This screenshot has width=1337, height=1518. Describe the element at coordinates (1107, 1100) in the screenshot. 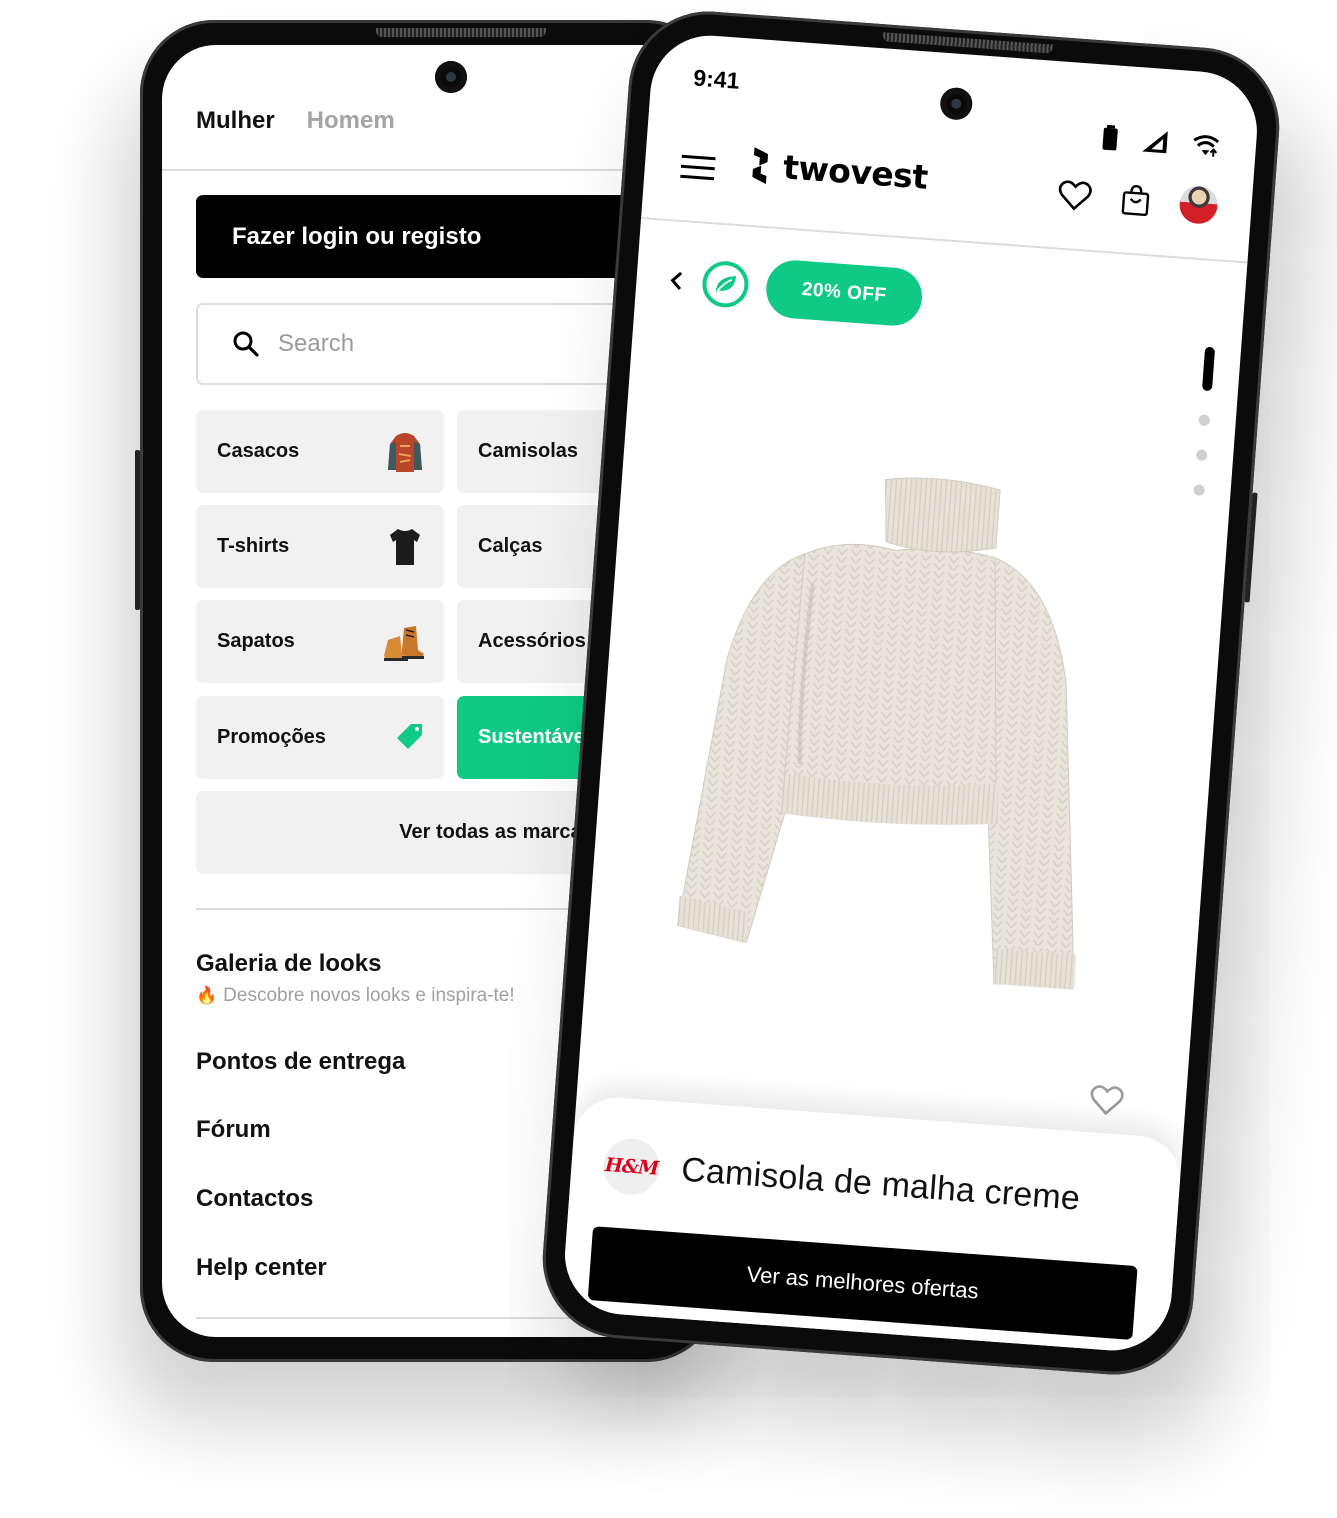

I see `favorite-product-icon` at that location.